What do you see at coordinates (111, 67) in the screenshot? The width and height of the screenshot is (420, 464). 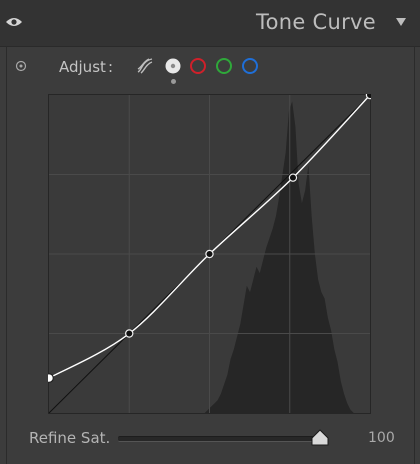 I see `adjust-colon: :` at bounding box center [111, 67].